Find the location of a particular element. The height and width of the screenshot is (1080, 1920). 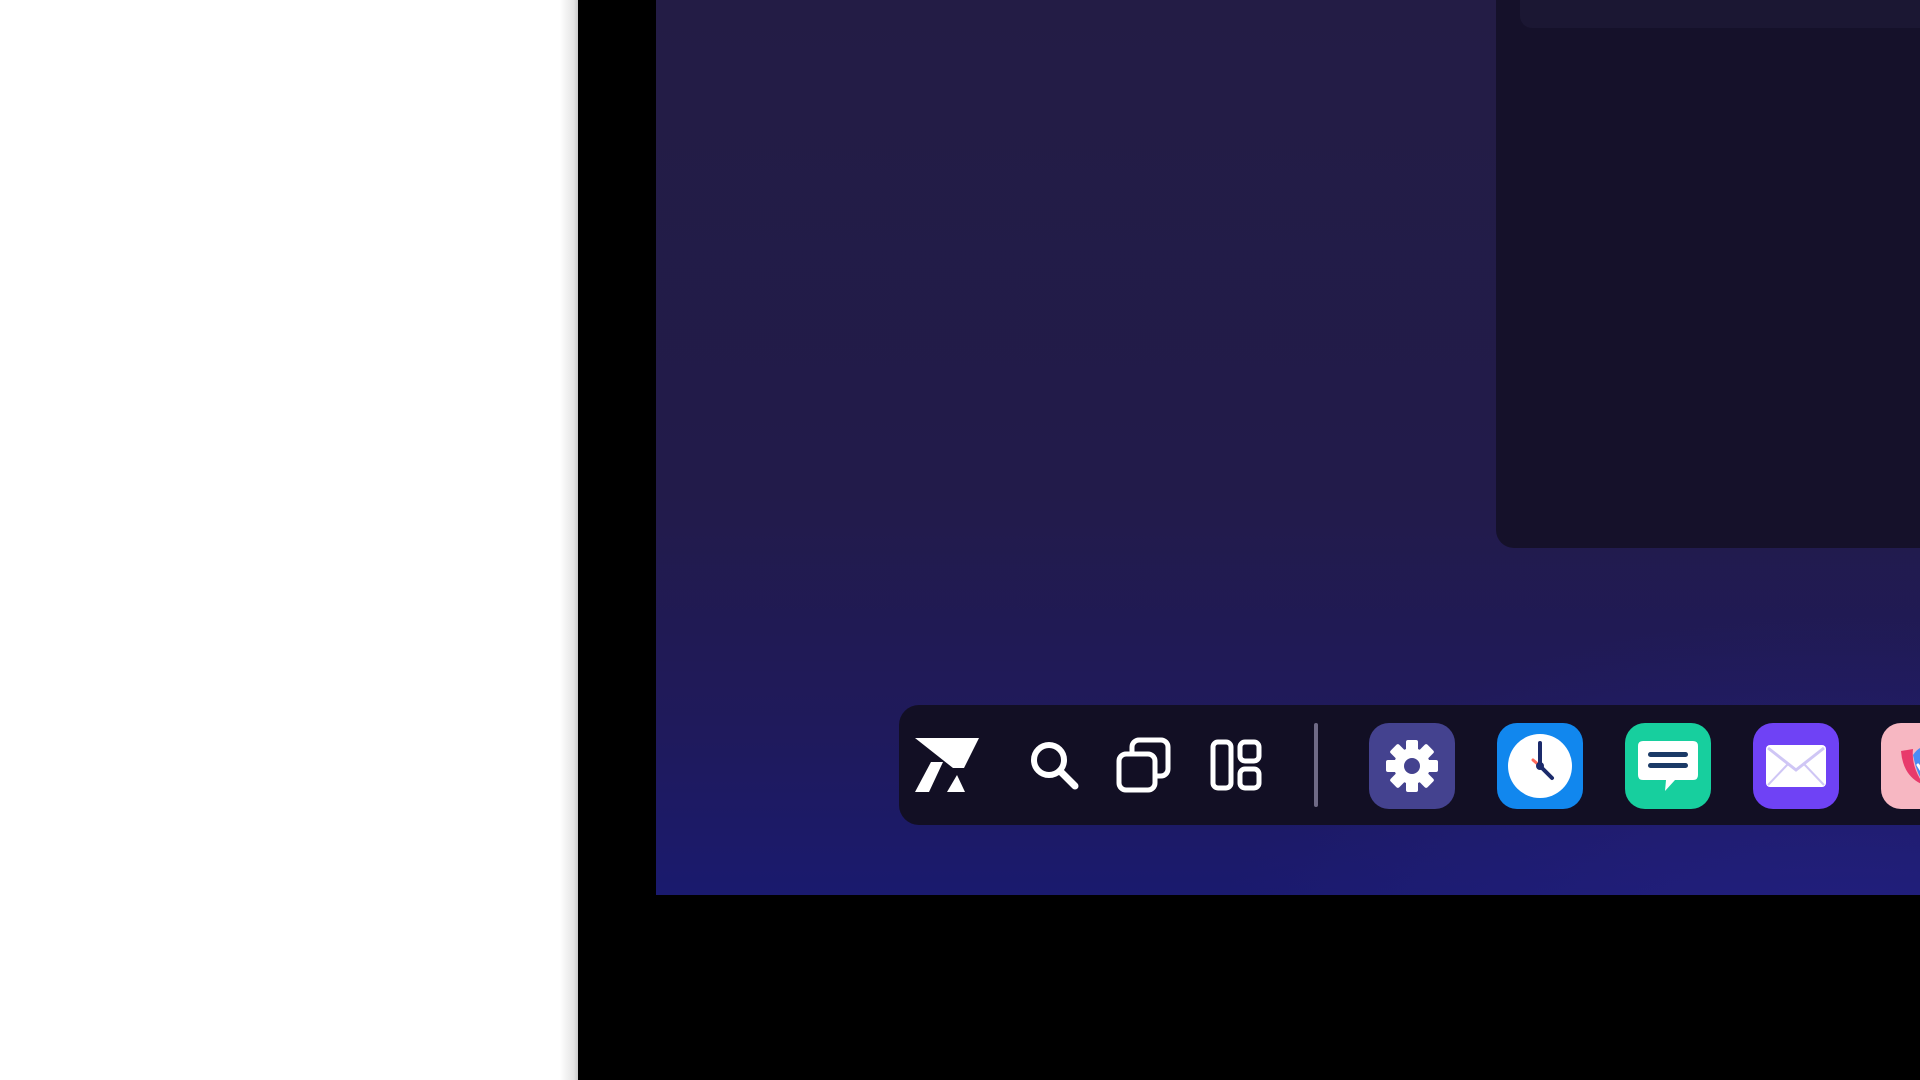

chat-bubble-icon is located at coordinates (1668, 766).